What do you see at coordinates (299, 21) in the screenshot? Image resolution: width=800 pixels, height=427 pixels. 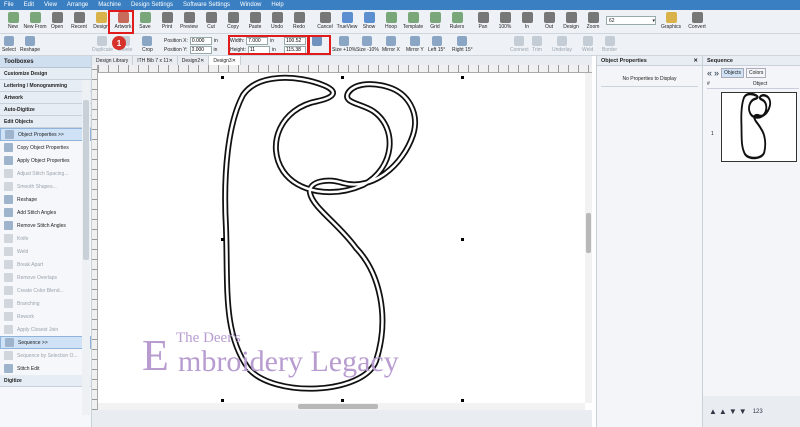 I see `redo-button: Redo` at bounding box center [299, 21].